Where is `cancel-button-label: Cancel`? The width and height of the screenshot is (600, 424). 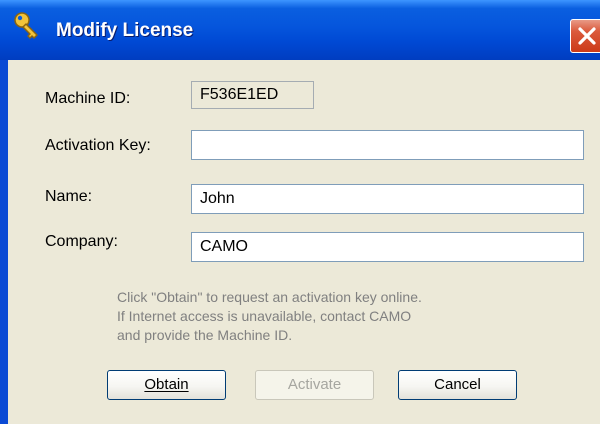 cancel-button-label: Cancel is located at coordinates (457, 384).